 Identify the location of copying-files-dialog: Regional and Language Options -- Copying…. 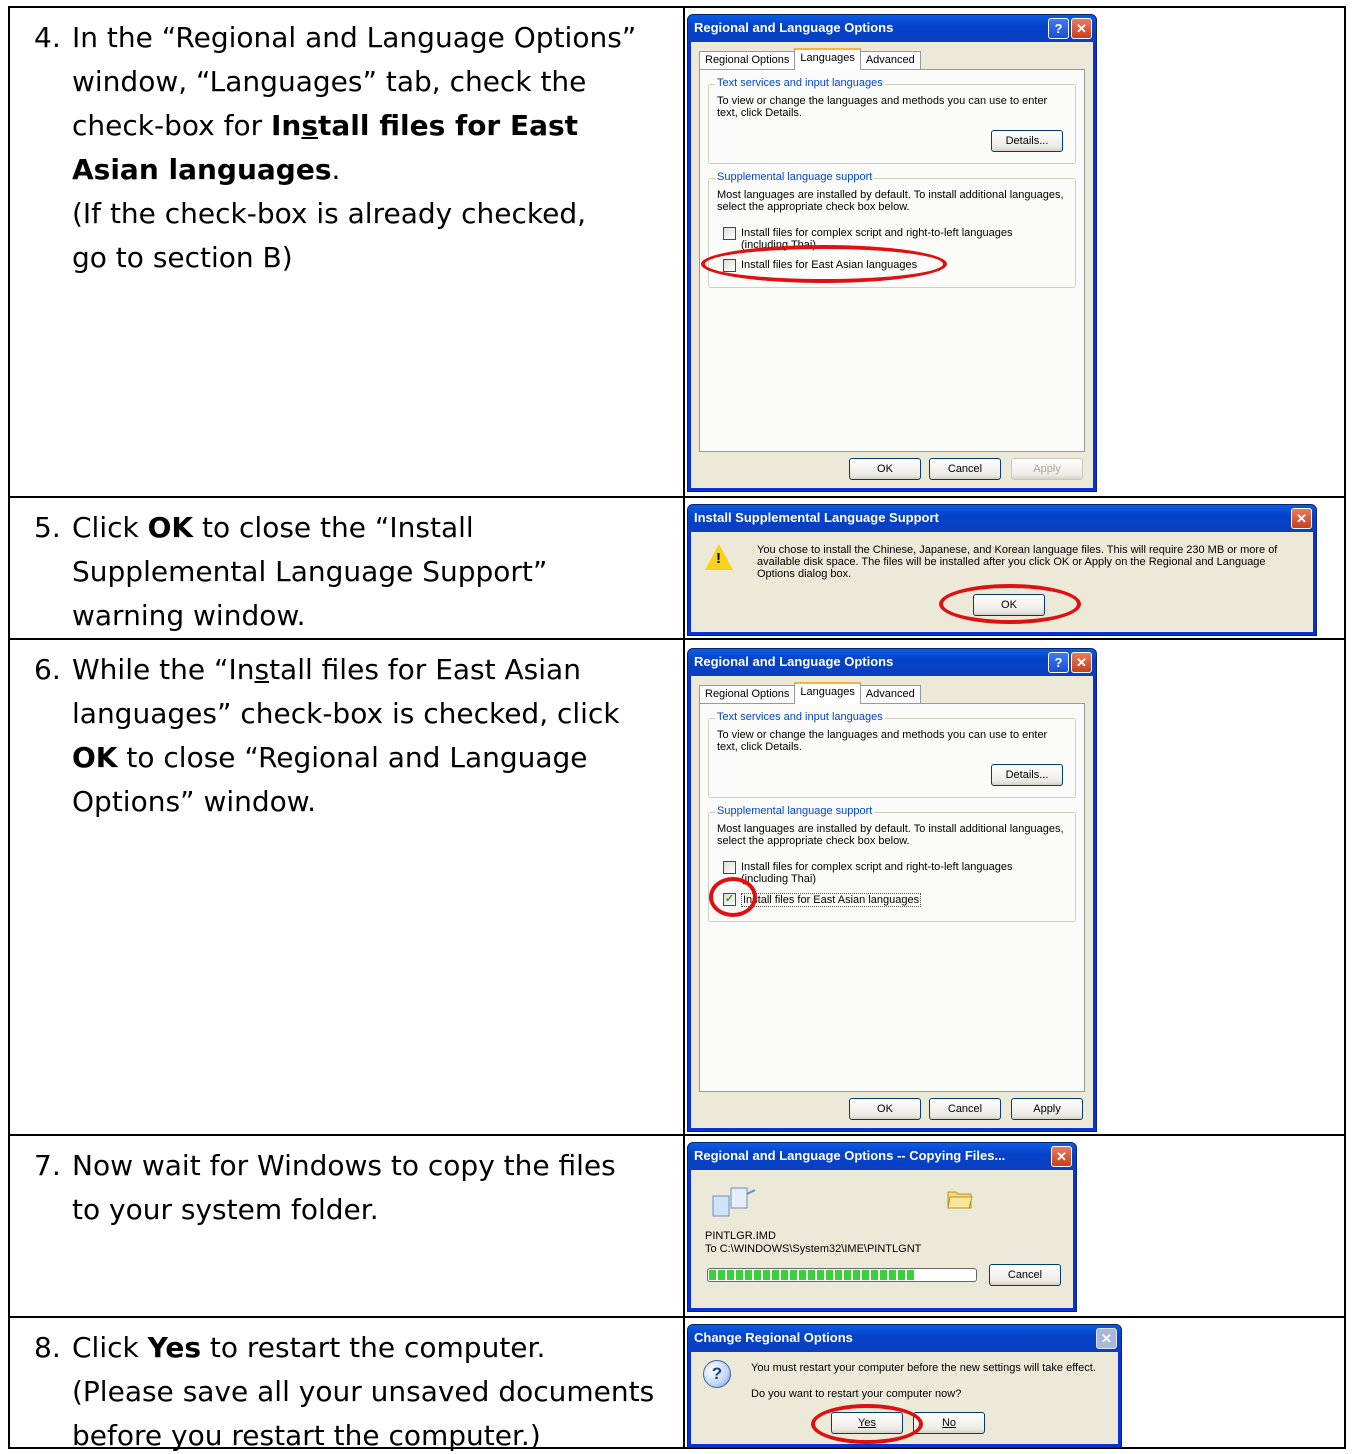
(882, 1227).